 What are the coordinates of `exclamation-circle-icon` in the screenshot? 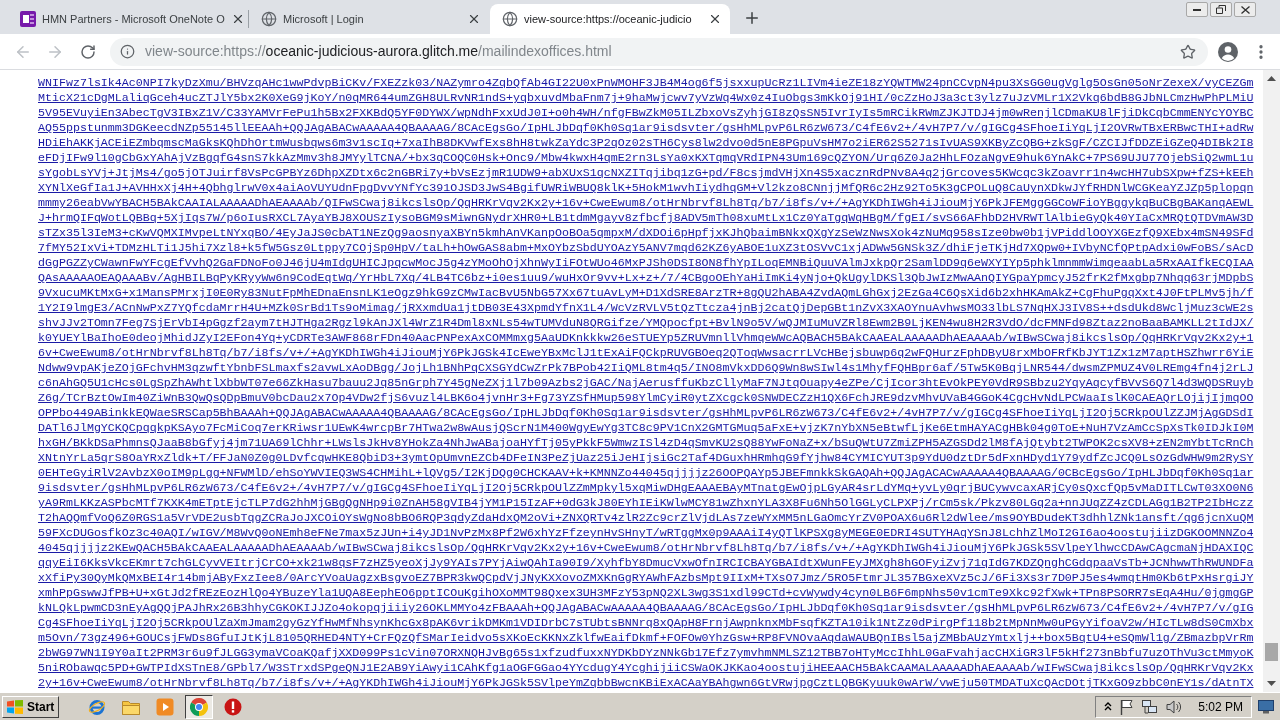 It's located at (233, 706).